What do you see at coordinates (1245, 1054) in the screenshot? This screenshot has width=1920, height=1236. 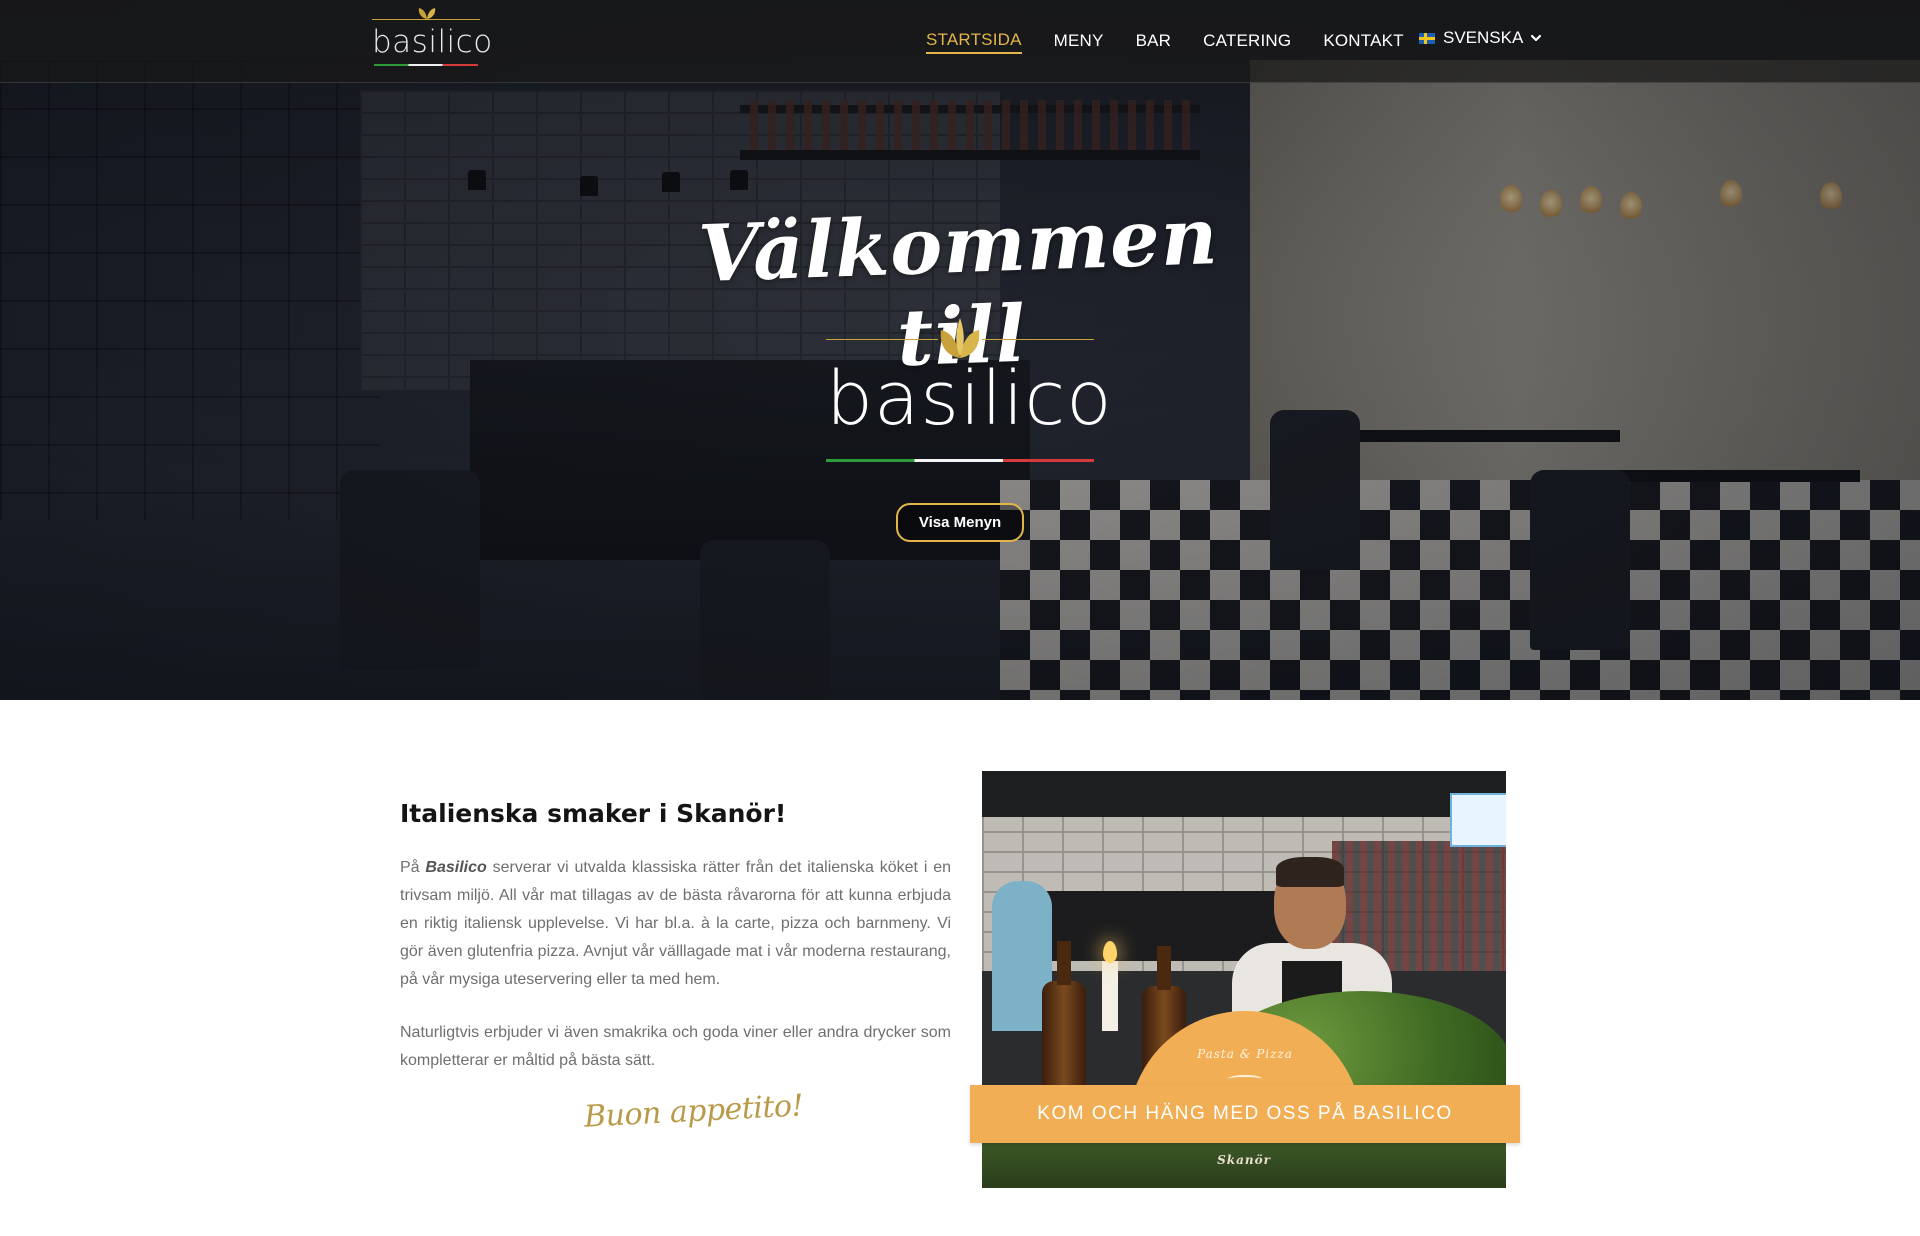 I see `photo-dome-text: Pasta & Pizza` at bounding box center [1245, 1054].